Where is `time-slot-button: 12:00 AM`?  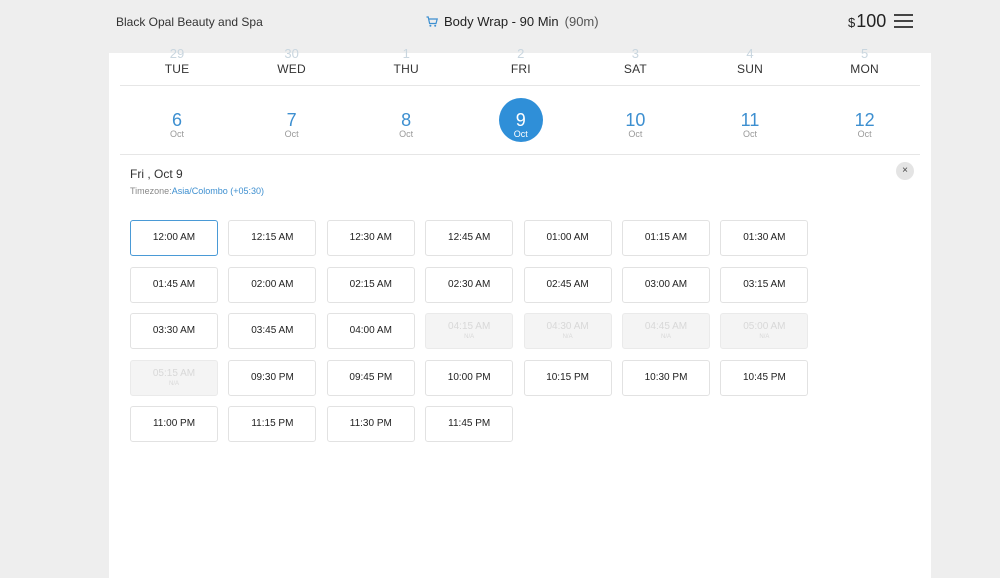 time-slot-button: 12:00 AM is located at coordinates (174, 238).